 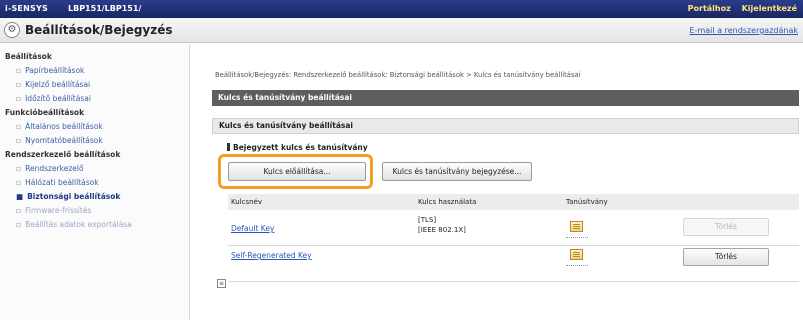 What do you see at coordinates (94, 85) in the screenshot?
I see `sidebar-item-display: ▫ Kijelző beállításai` at bounding box center [94, 85].